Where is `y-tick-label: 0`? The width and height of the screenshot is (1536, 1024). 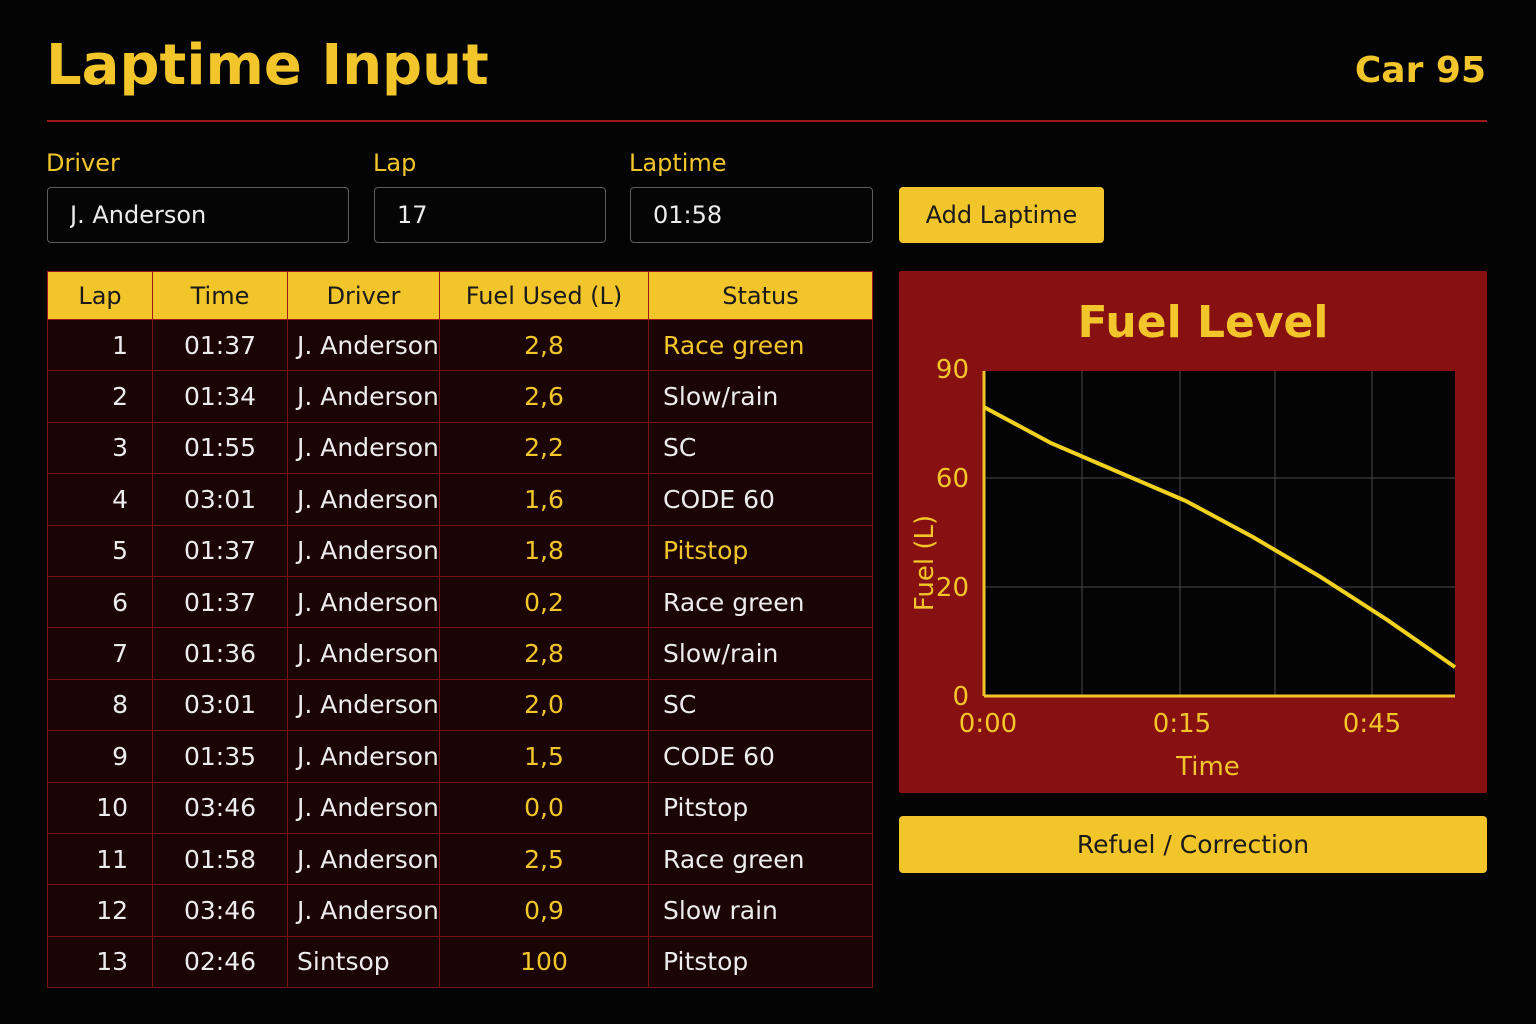 y-tick-label: 0 is located at coordinates (960, 697).